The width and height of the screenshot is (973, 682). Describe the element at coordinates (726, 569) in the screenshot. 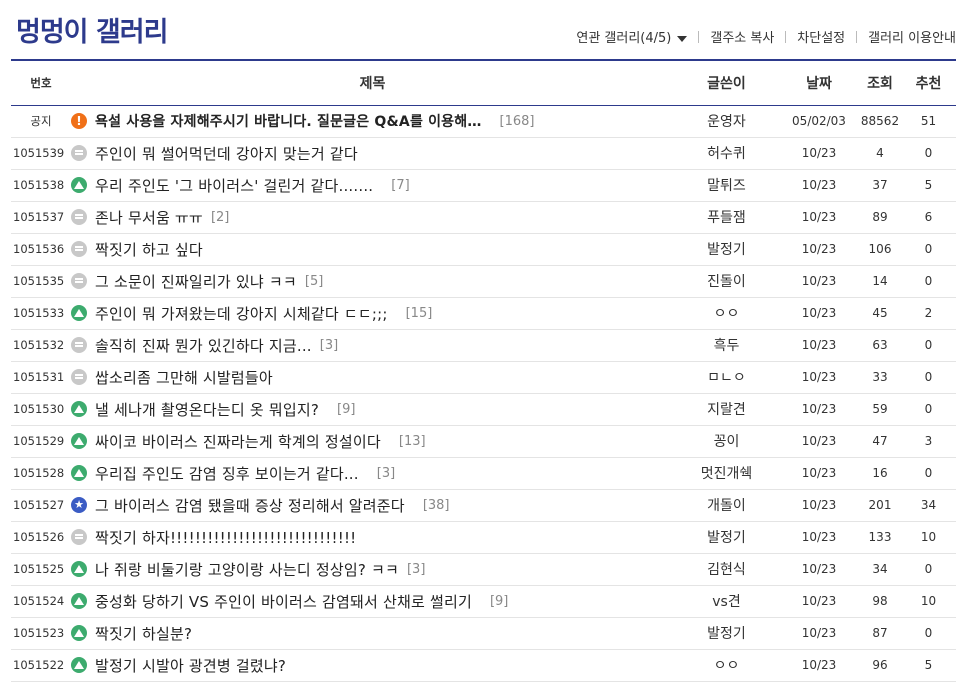

I see `post-writer: 김현식` at that location.